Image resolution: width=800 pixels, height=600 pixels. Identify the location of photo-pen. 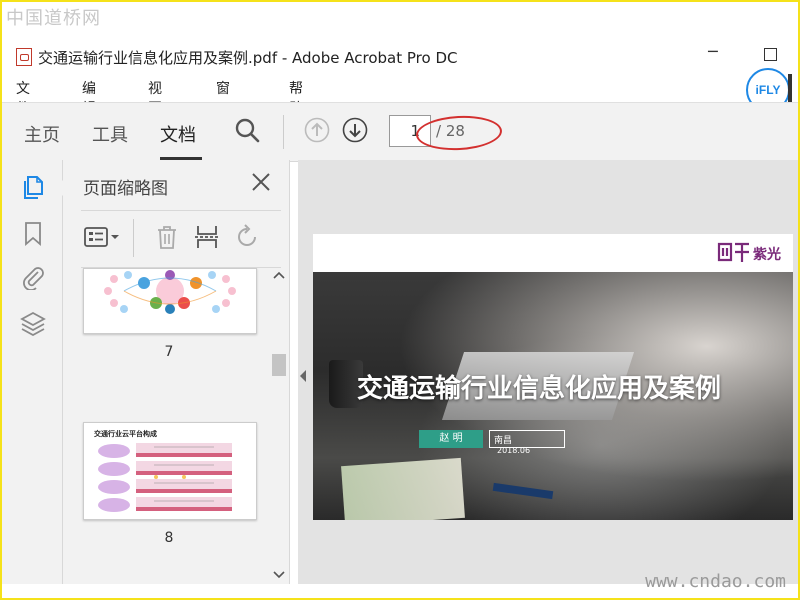
(523, 491).